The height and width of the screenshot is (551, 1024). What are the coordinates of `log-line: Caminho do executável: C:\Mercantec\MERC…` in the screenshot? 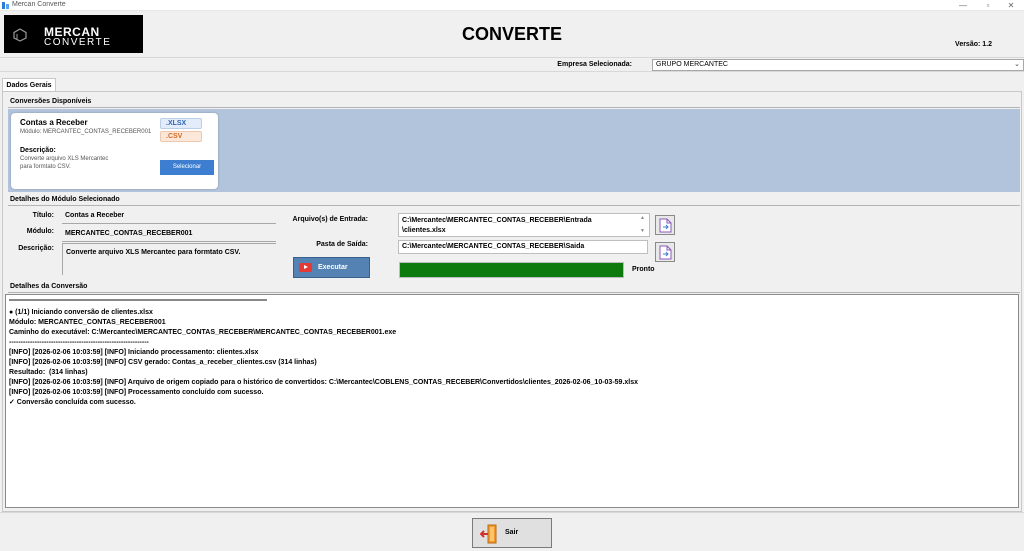 It's located at (203, 332).